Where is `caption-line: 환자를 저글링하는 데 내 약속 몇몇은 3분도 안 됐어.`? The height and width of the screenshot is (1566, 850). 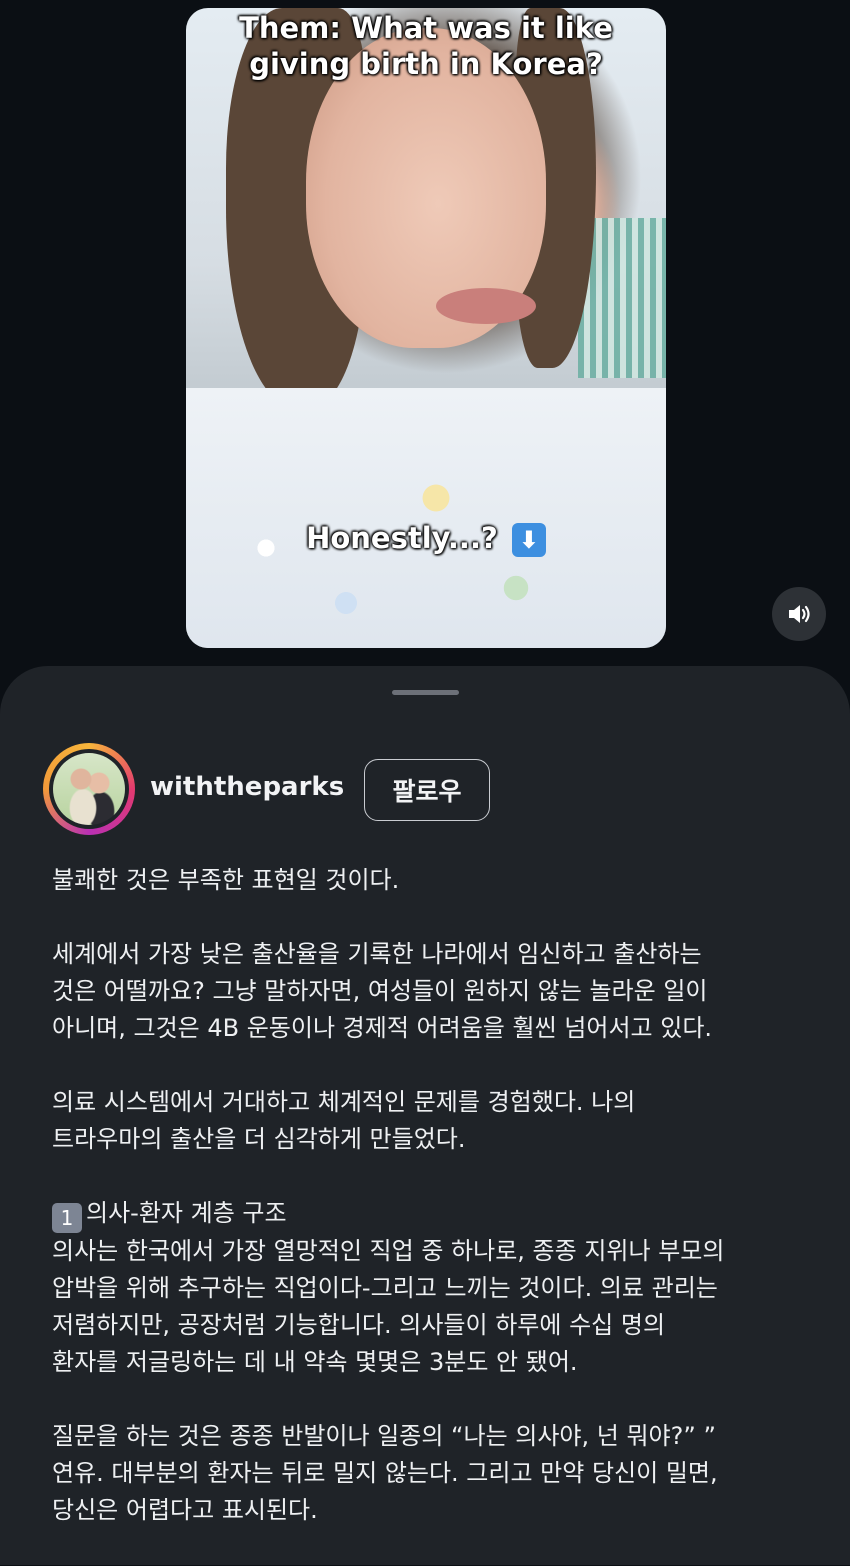
caption-line: 환자를 저글링하는 데 내 약속 몇몇은 3분도 안 됐어. is located at coordinates (315, 1362).